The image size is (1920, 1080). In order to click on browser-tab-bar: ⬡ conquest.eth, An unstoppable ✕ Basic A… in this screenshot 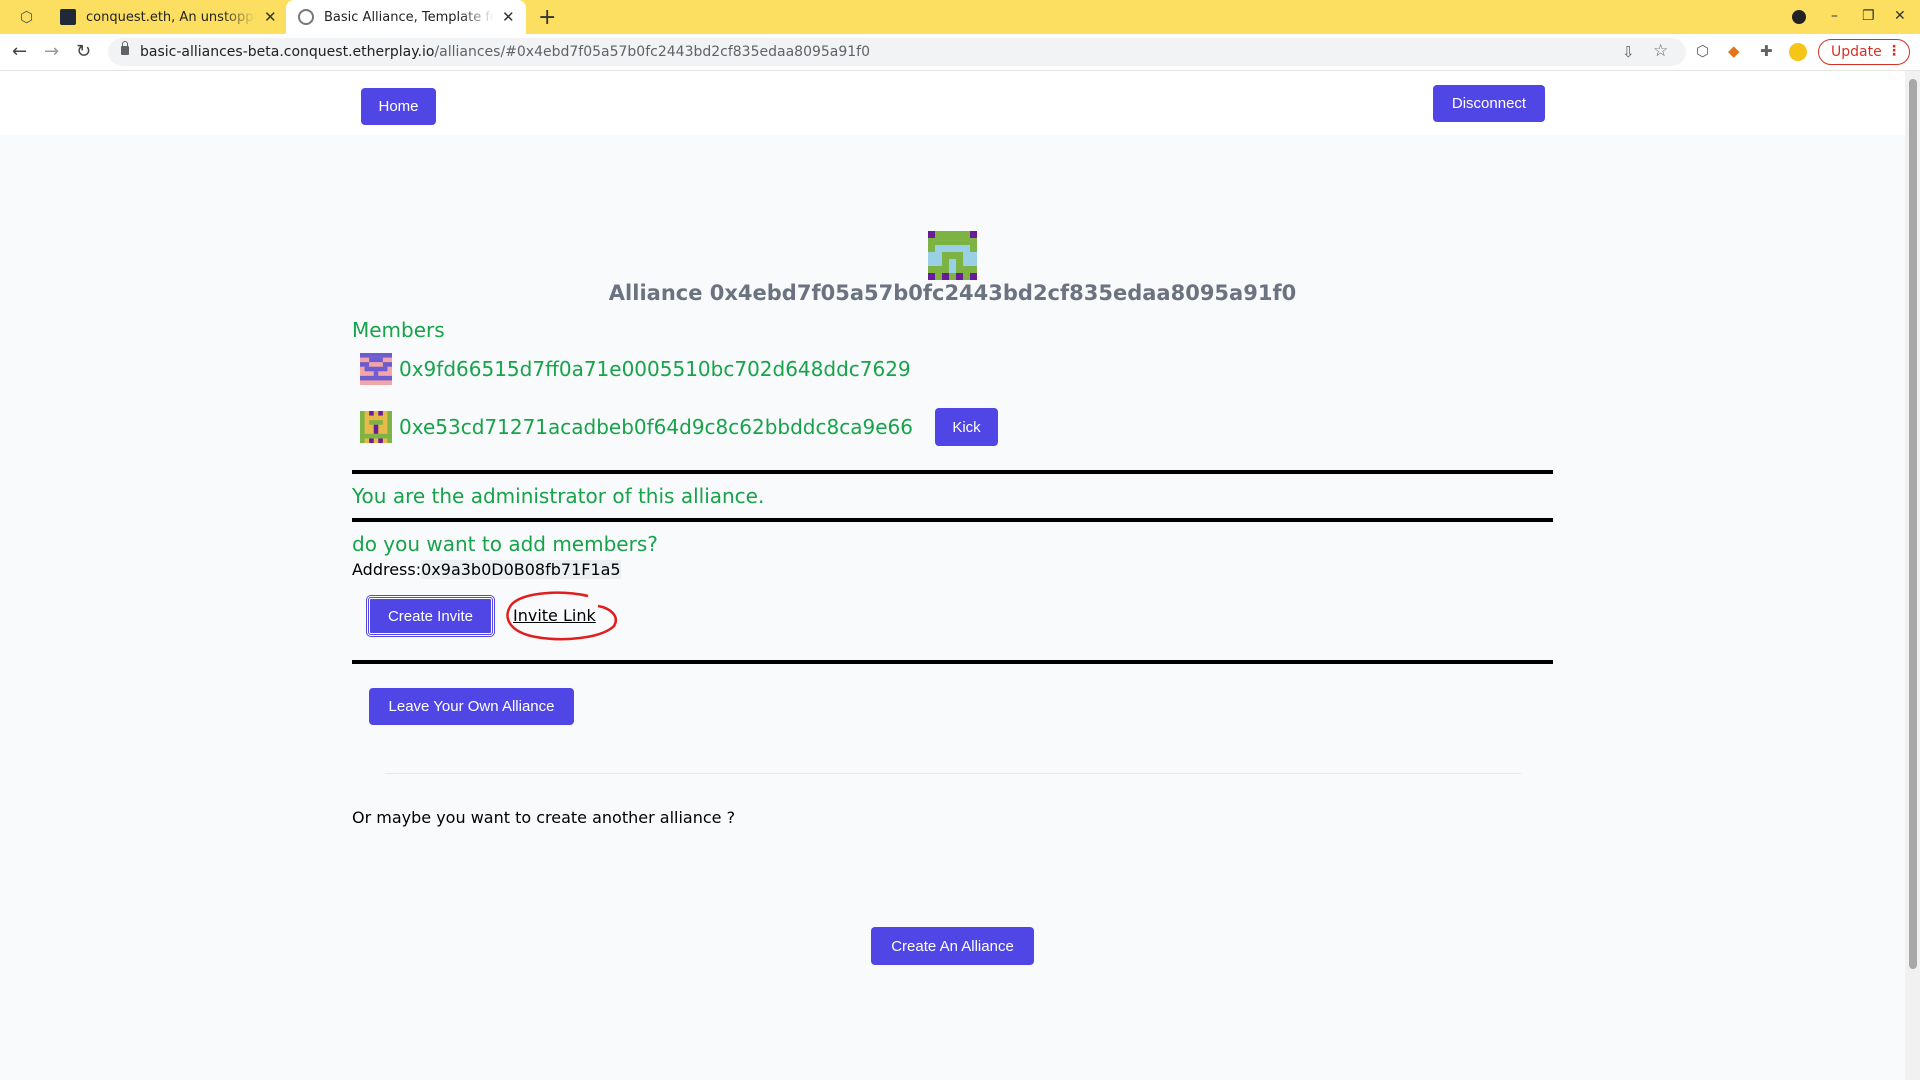, I will do `click(960, 17)`.